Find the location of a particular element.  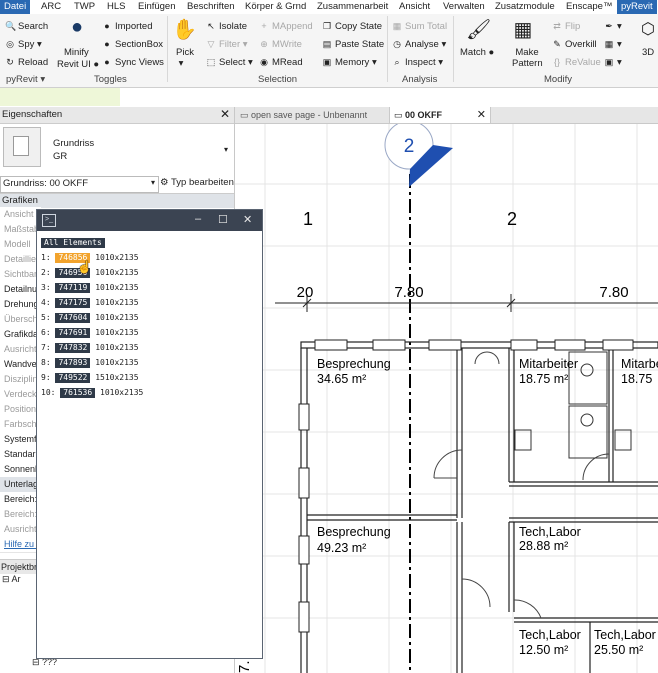

edit-type-button: ⚙ Typ bearbeiten is located at coordinates (197, 182).